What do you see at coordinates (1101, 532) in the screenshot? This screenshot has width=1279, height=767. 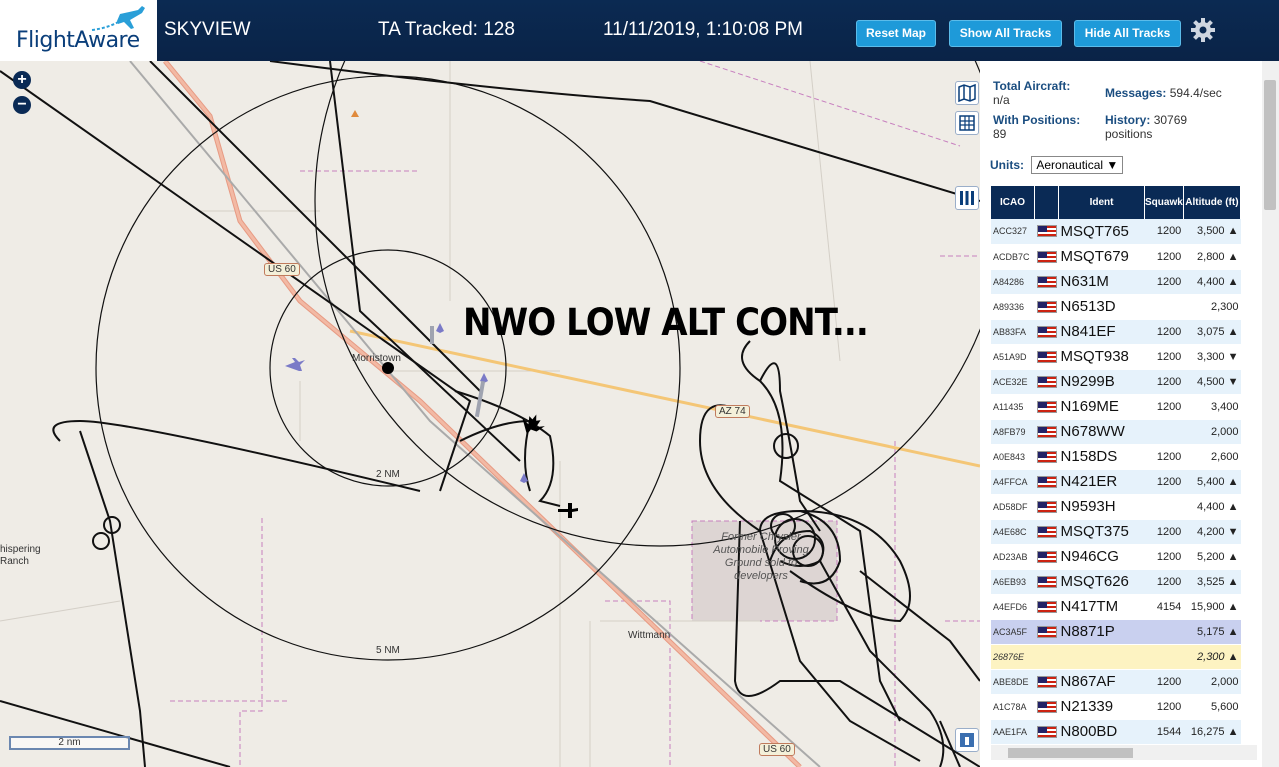 I see `ident-cell: MSQT375` at bounding box center [1101, 532].